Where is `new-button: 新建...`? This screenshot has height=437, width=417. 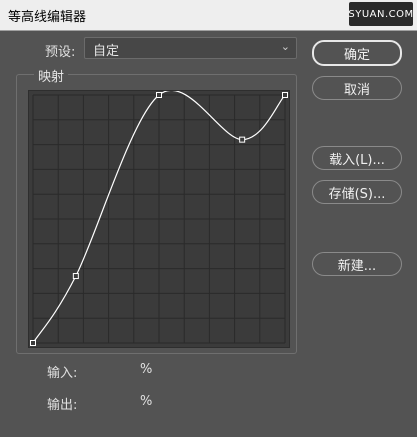 new-button: 新建... is located at coordinates (357, 264).